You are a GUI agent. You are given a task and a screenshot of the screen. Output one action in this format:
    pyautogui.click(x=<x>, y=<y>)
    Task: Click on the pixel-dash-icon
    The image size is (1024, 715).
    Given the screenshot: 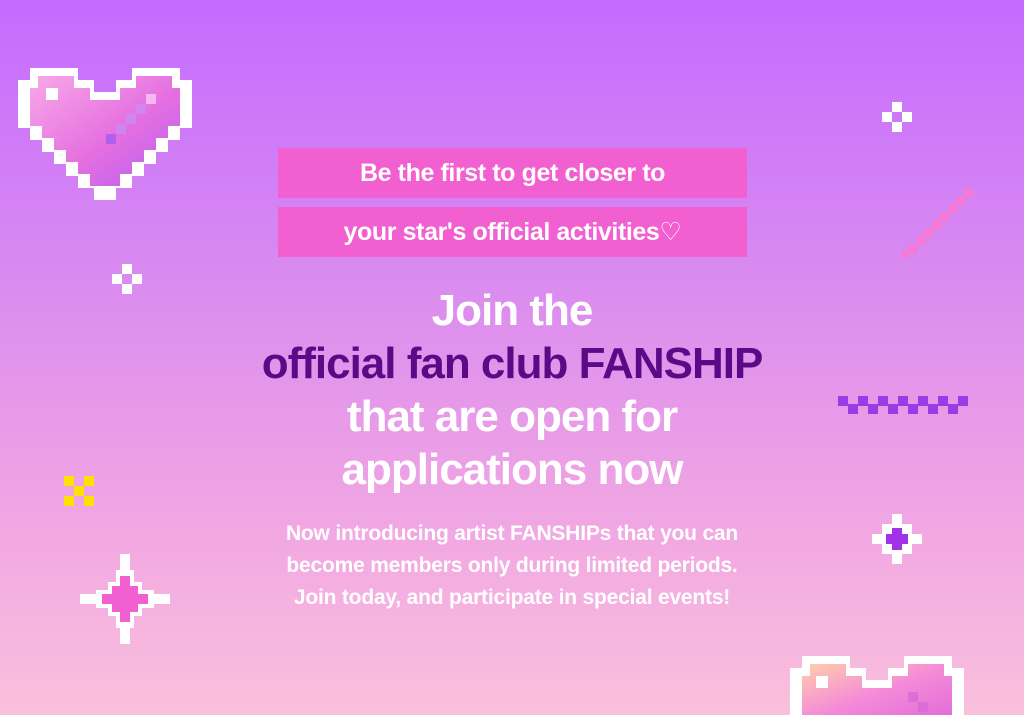 What is the action you would take?
    pyautogui.click(x=938, y=224)
    